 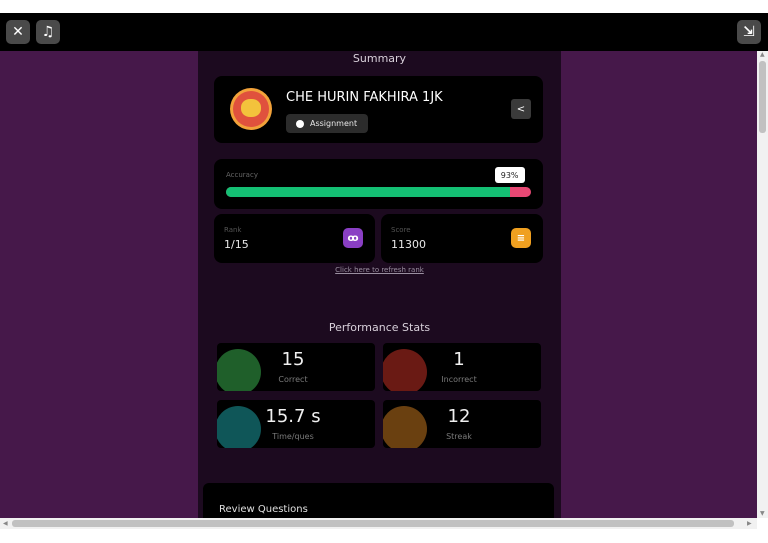 I want to click on close-button: ✕, so click(x=18, y=32).